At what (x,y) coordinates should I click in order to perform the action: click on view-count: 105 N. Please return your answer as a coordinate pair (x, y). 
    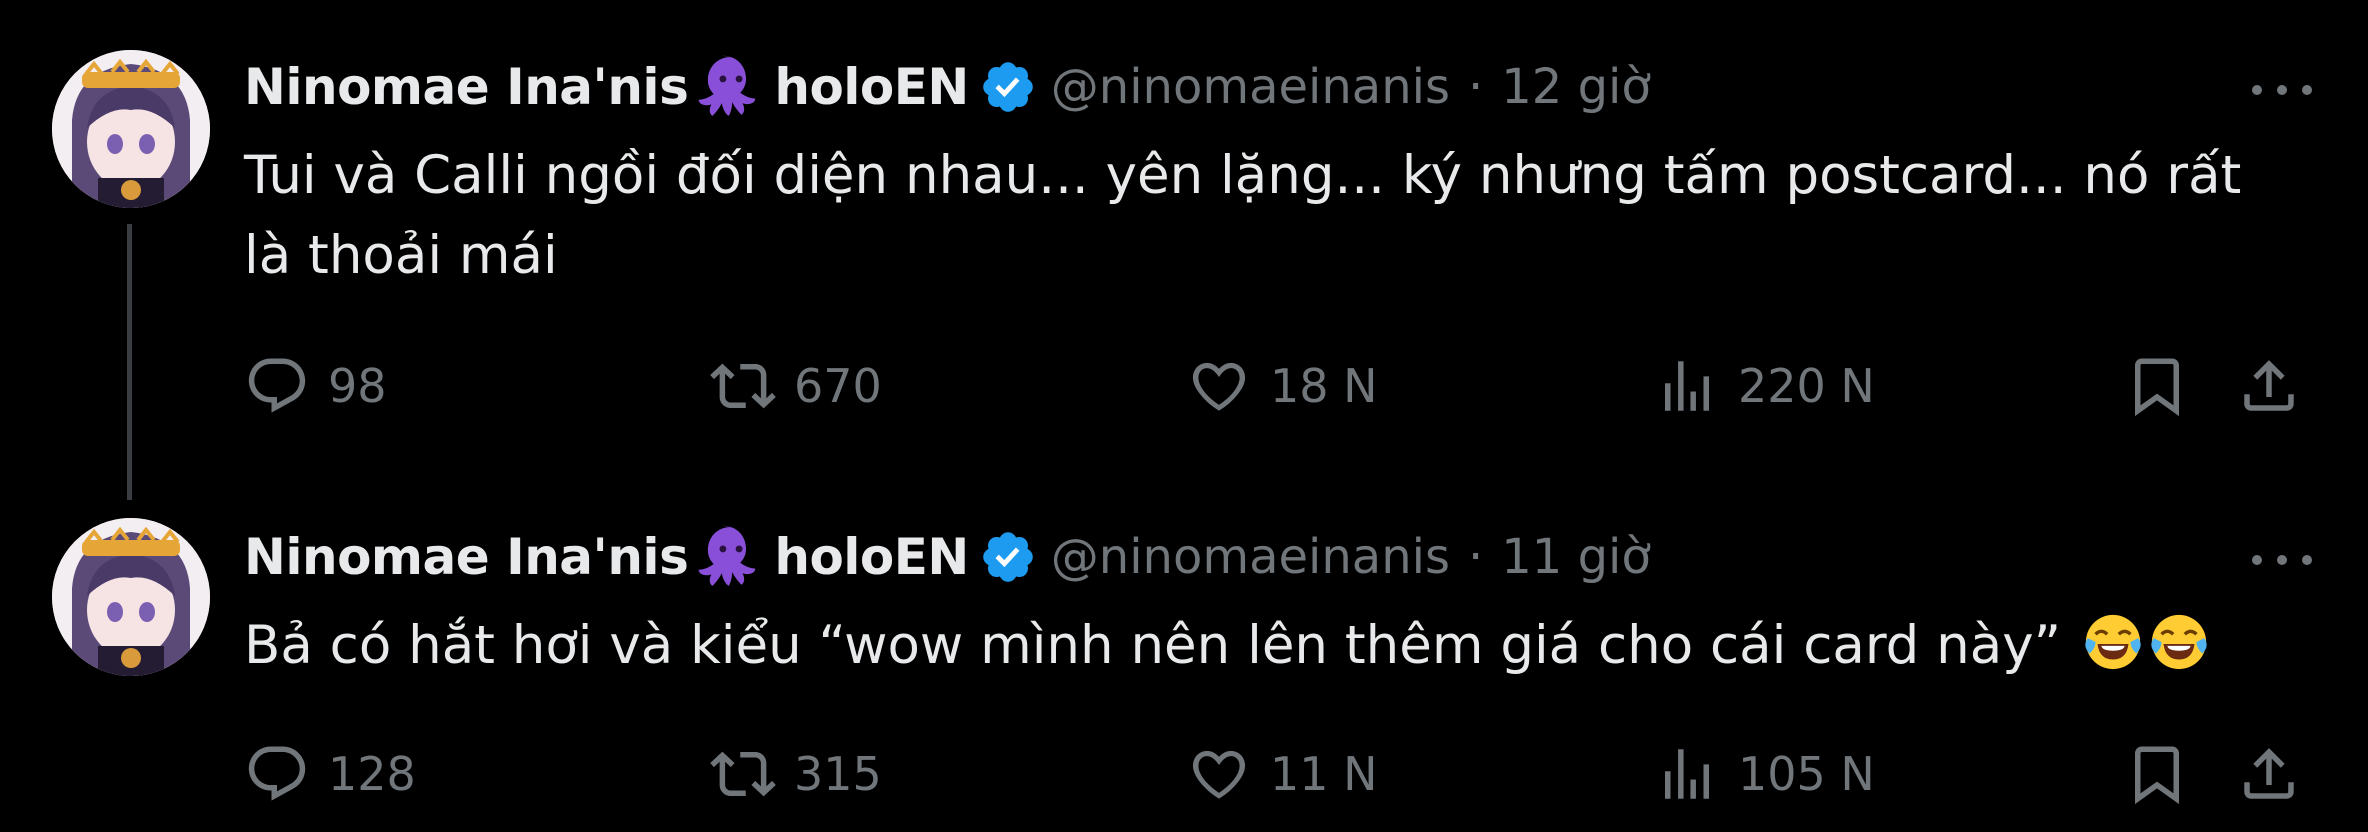
    Looking at the image, I should click on (1806, 774).